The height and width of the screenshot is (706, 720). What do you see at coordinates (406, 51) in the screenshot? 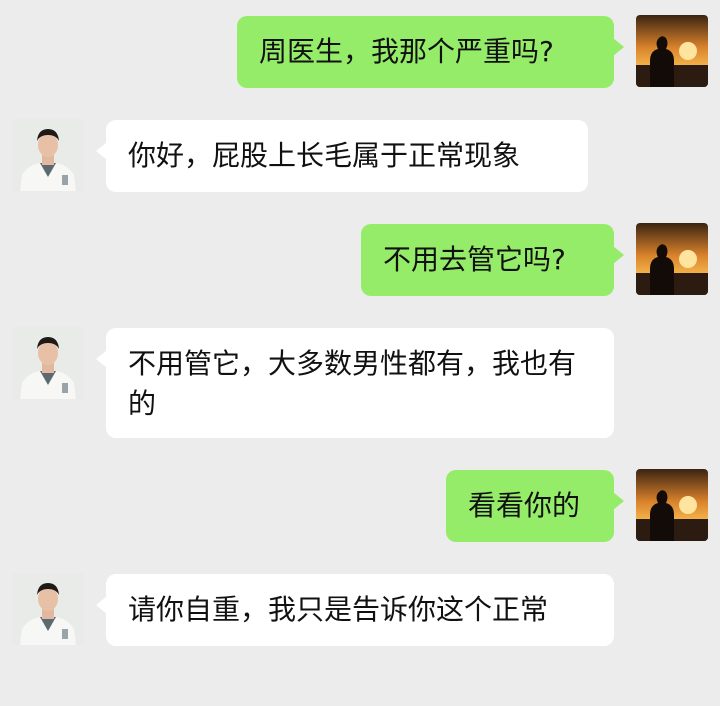
I see `message-text: 周医生，我那个严重吗?` at bounding box center [406, 51].